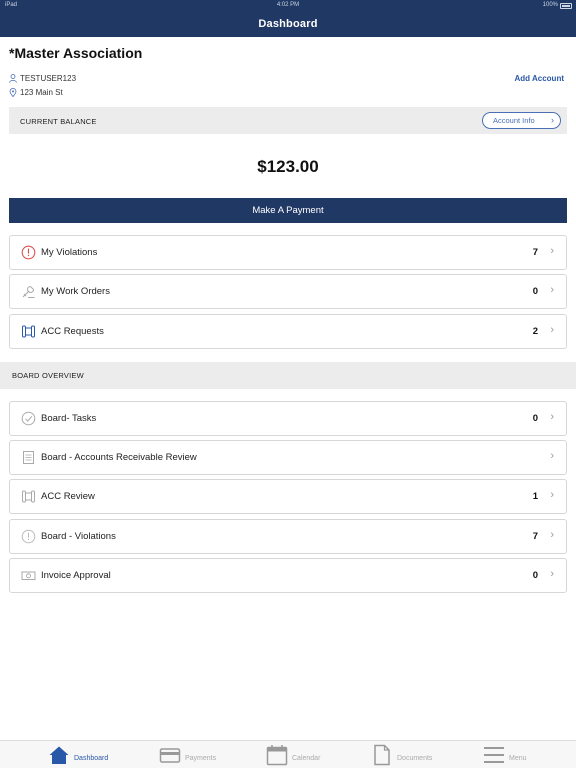 The width and height of the screenshot is (576, 768). What do you see at coordinates (566, 6) in the screenshot?
I see `battery-icon` at bounding box center [566, 6].